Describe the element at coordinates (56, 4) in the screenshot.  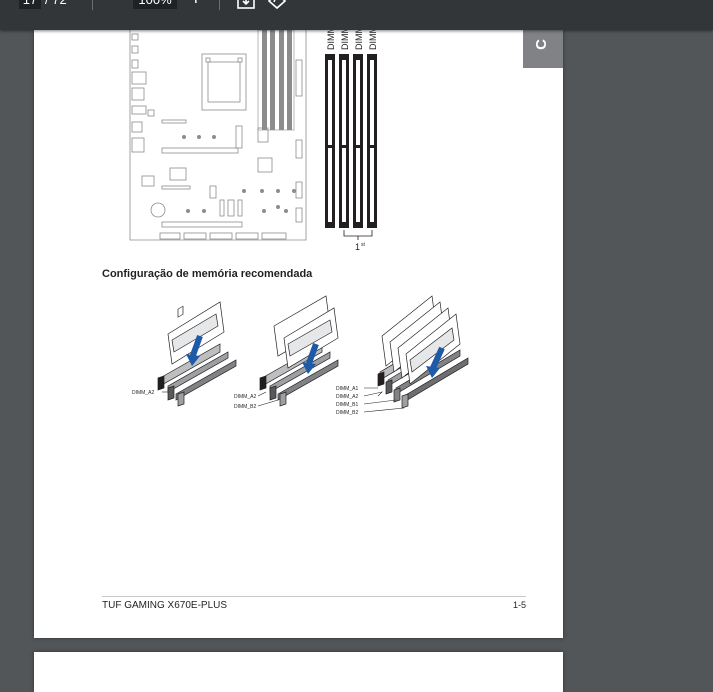
I see `total-pages-label: / 72` at that location.